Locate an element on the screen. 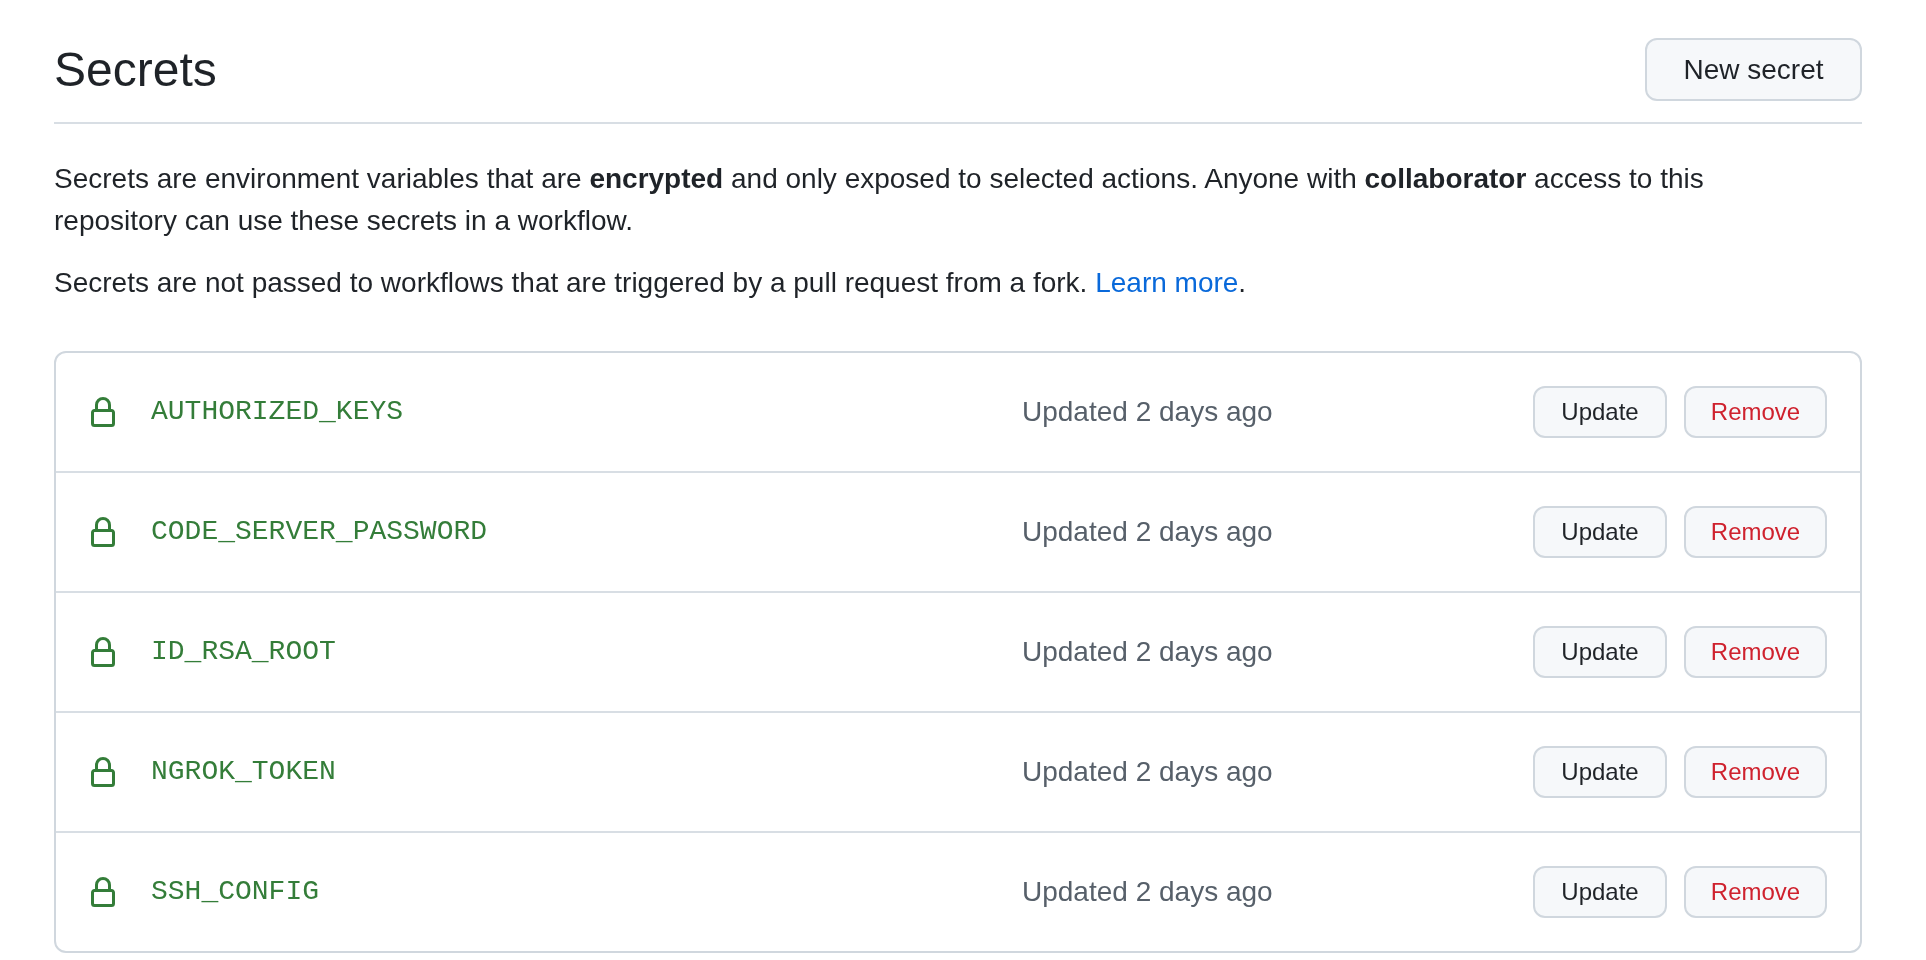 Image resolution: width=1926 pixels, height=960 pixels. secret-name: NGROK_TOKEN is located at coordinates (244, 772).